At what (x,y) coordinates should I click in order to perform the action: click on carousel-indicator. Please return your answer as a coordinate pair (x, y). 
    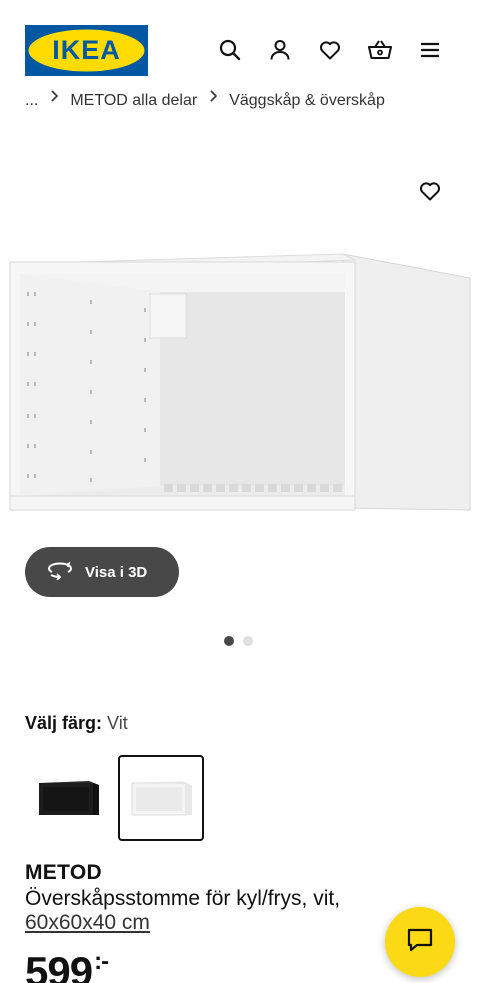
    Looking at the image, I should click on (238, 641).